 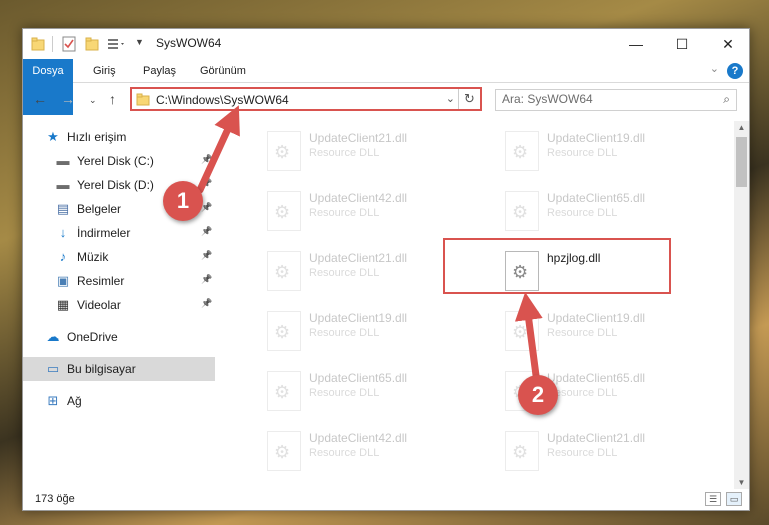 I want to click on tab-giris: Giriş, so click(x=104, y=71).